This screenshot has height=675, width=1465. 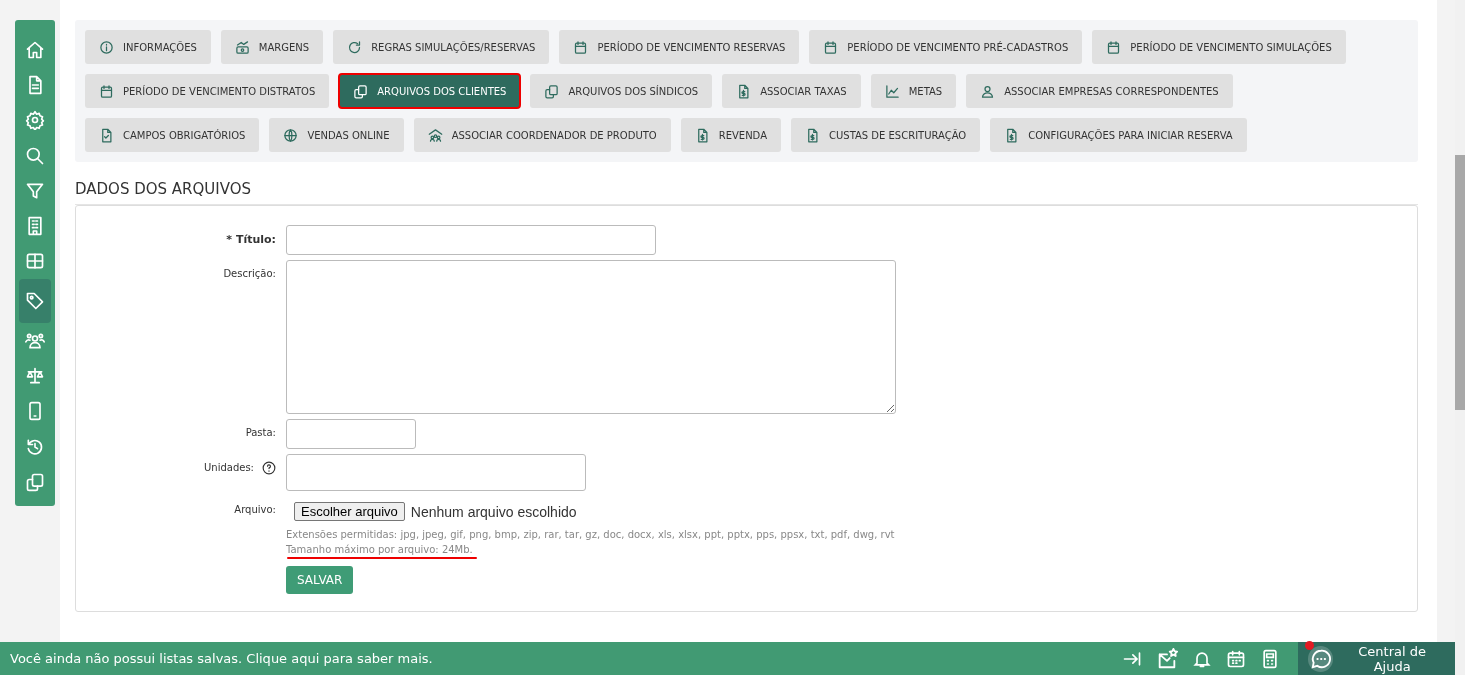 I want to click on tab: MARGENS, so click(x=272, y=47).